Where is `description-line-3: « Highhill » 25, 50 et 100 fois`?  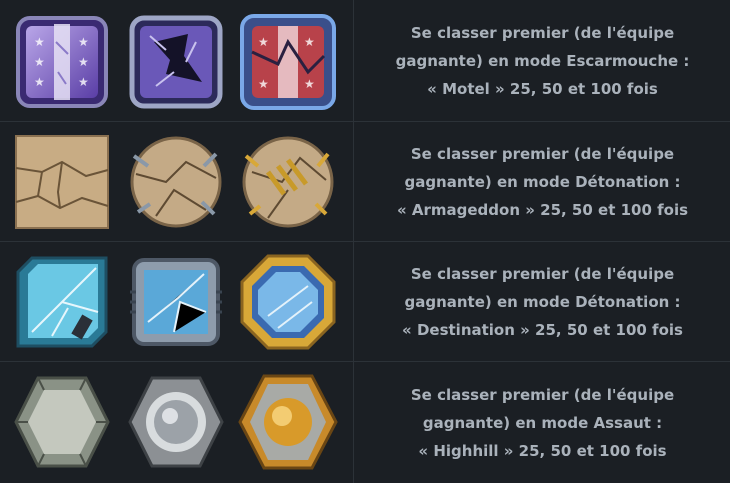 description-line-3: « Highhill » 25, 50 et 100 fois is located at coordinates (542, 450).